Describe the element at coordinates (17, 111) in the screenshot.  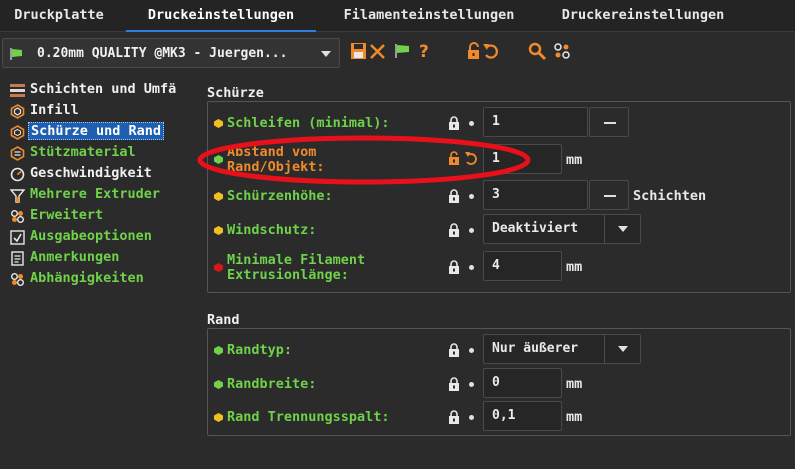
I see `infill-icon` at that location.